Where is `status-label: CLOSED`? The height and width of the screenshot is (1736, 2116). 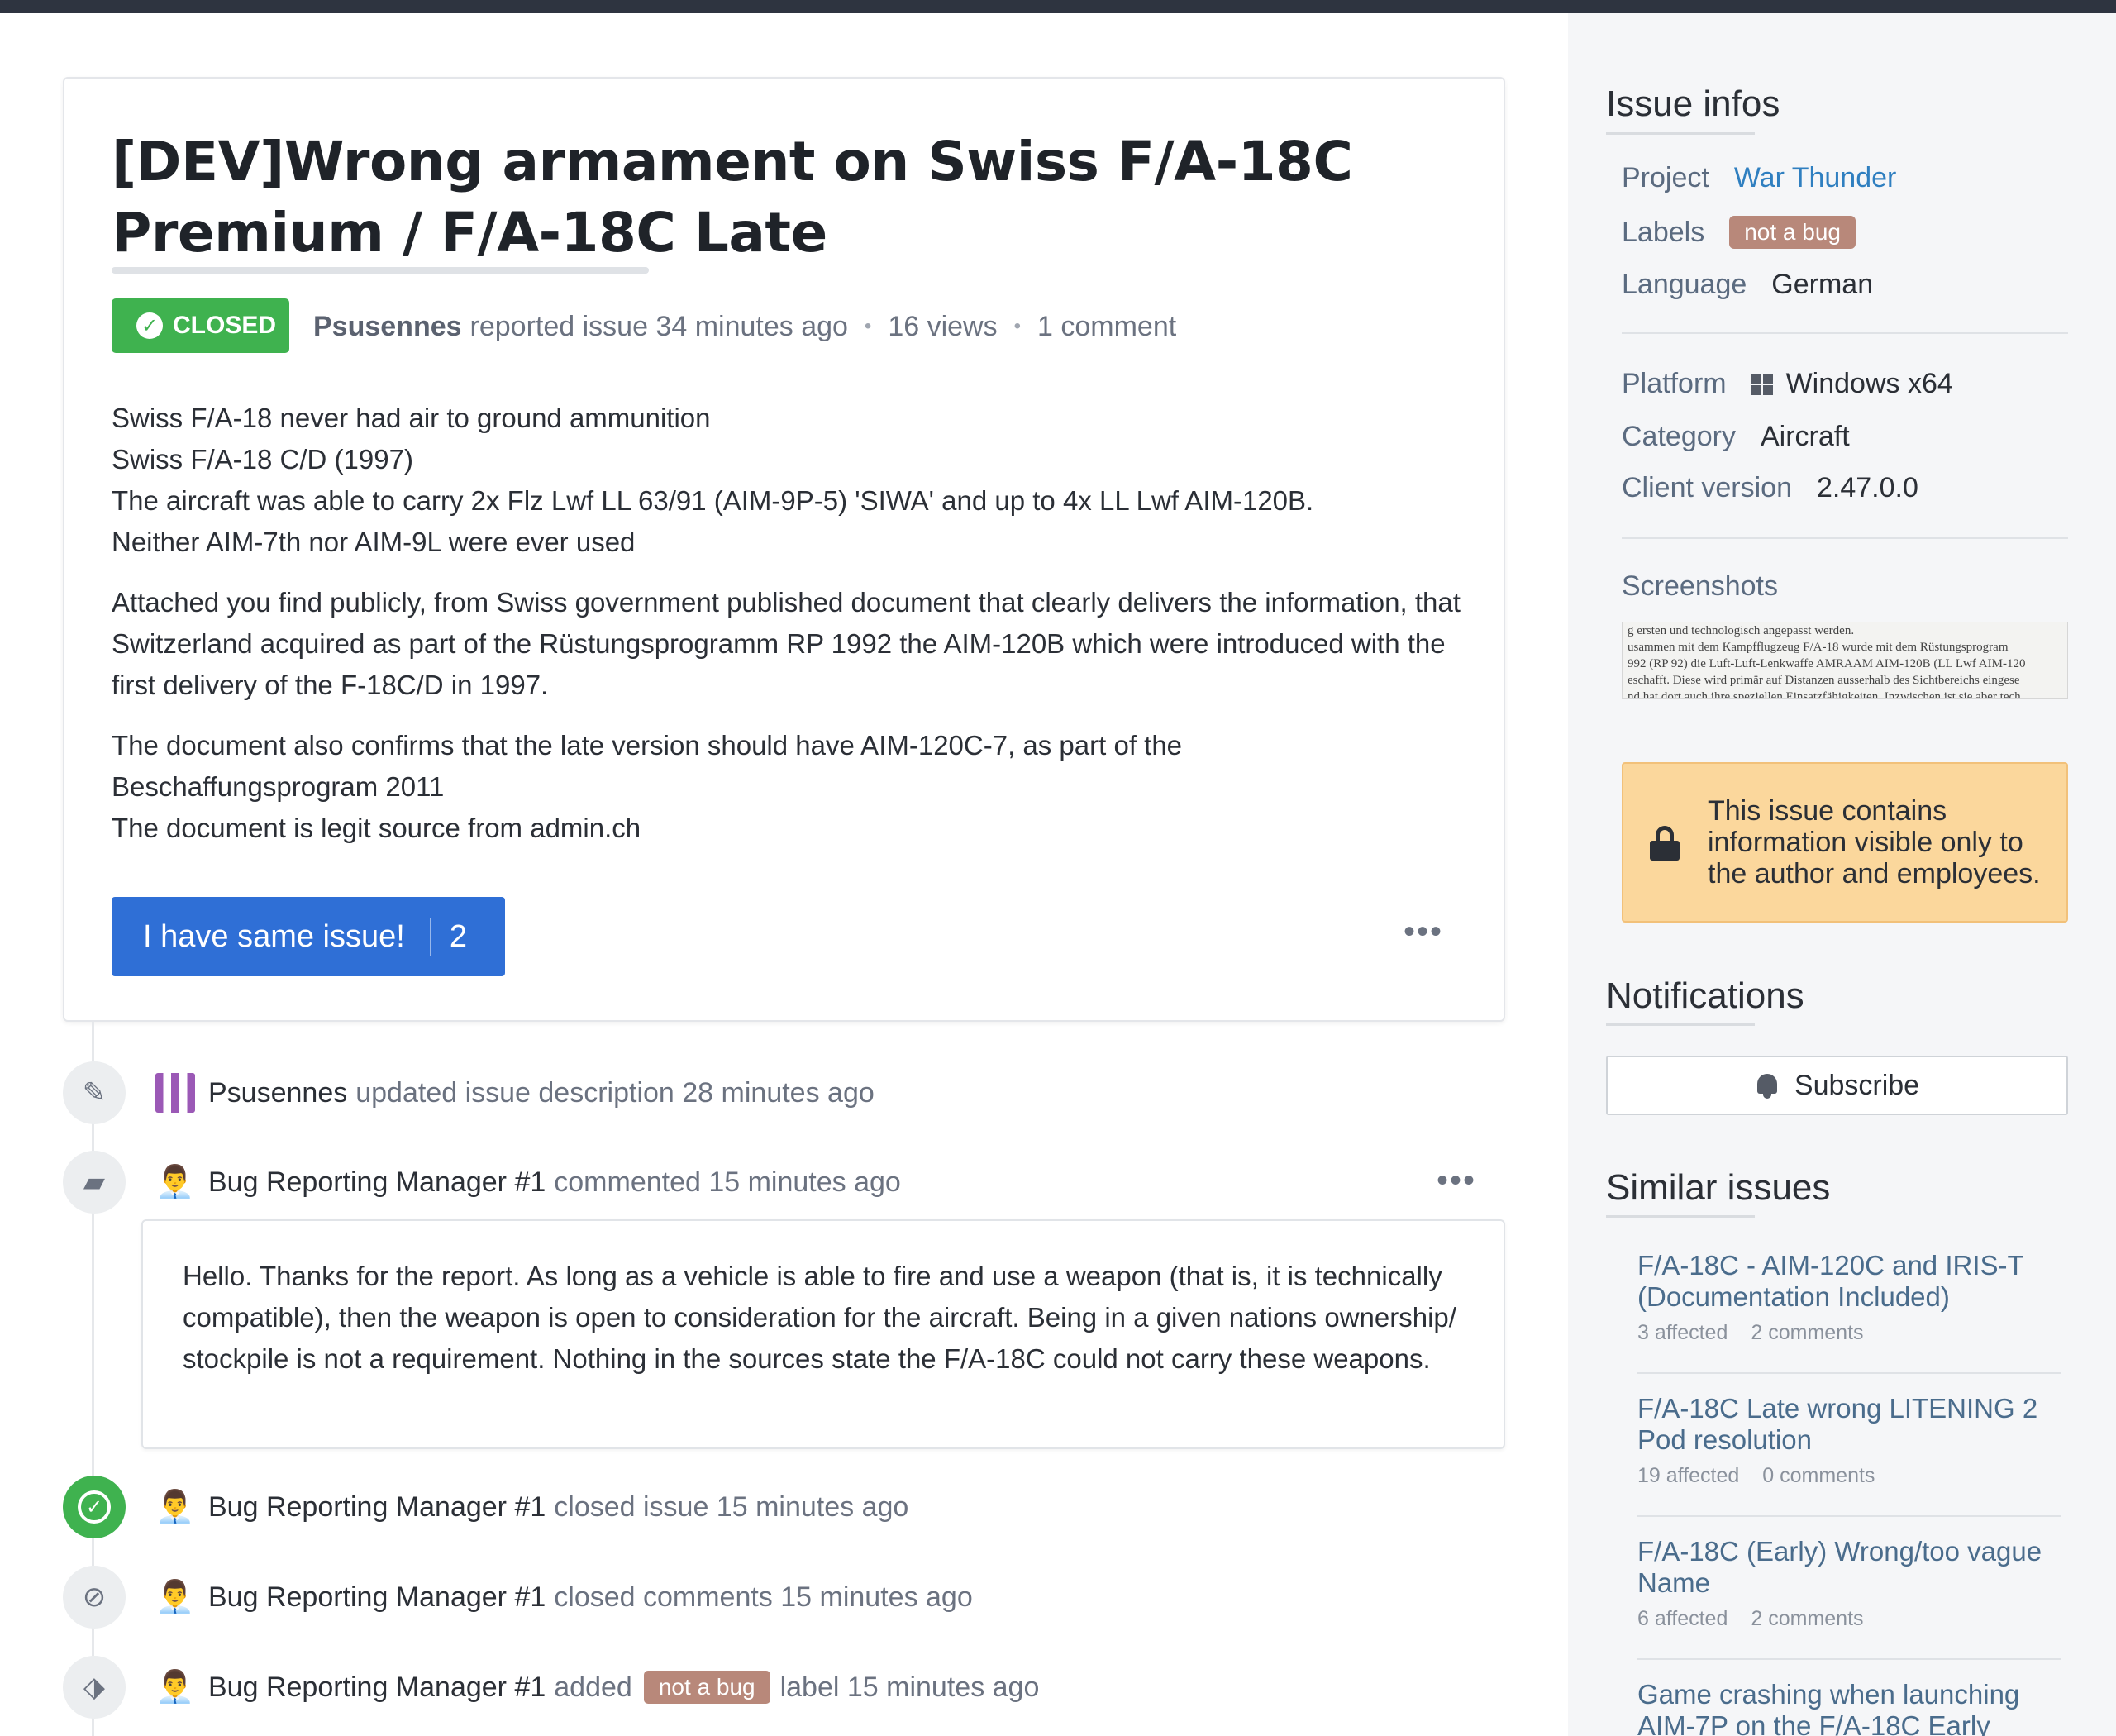 status-label: CLOSED is located at coordinates (225, 325).